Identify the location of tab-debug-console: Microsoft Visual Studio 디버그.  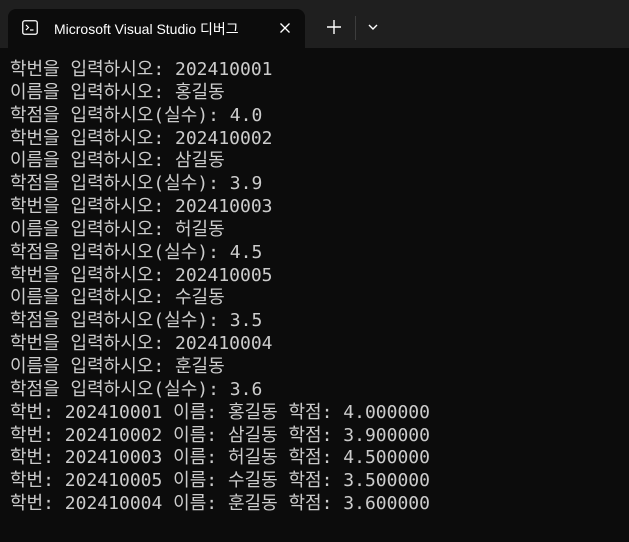
(156, 28).